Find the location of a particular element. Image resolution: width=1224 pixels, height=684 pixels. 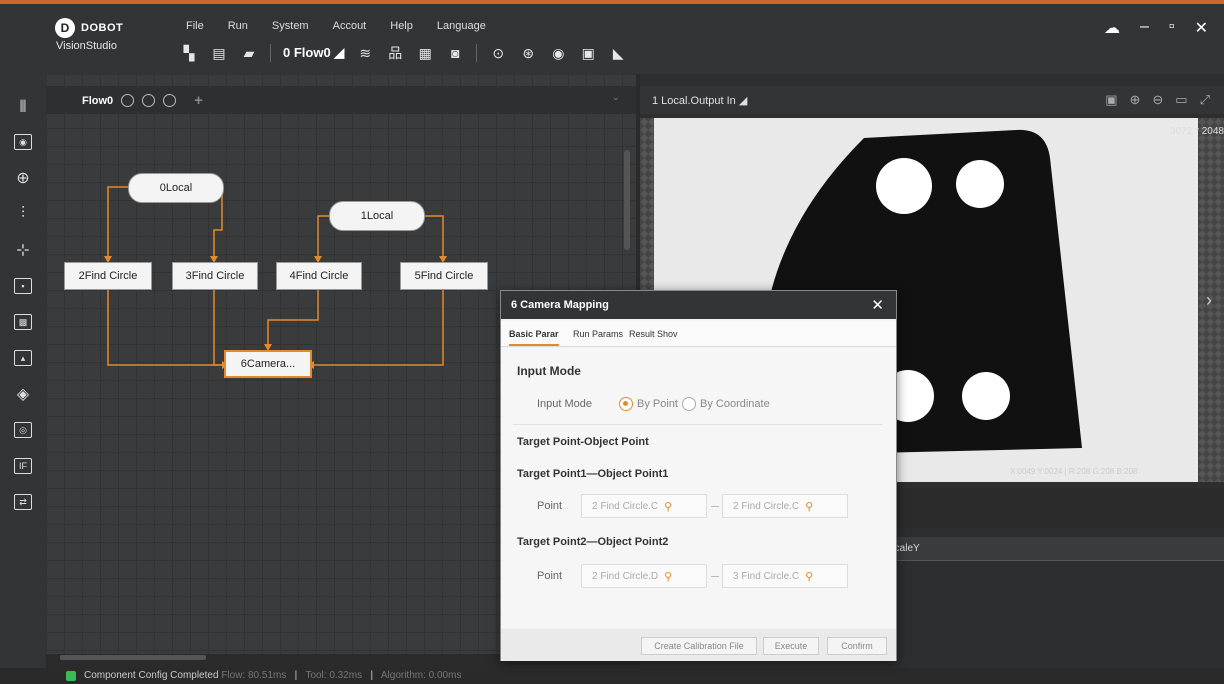

pair2-object-field: 3 Find Circle.C ⚲ is located at coordinates (785, 576).